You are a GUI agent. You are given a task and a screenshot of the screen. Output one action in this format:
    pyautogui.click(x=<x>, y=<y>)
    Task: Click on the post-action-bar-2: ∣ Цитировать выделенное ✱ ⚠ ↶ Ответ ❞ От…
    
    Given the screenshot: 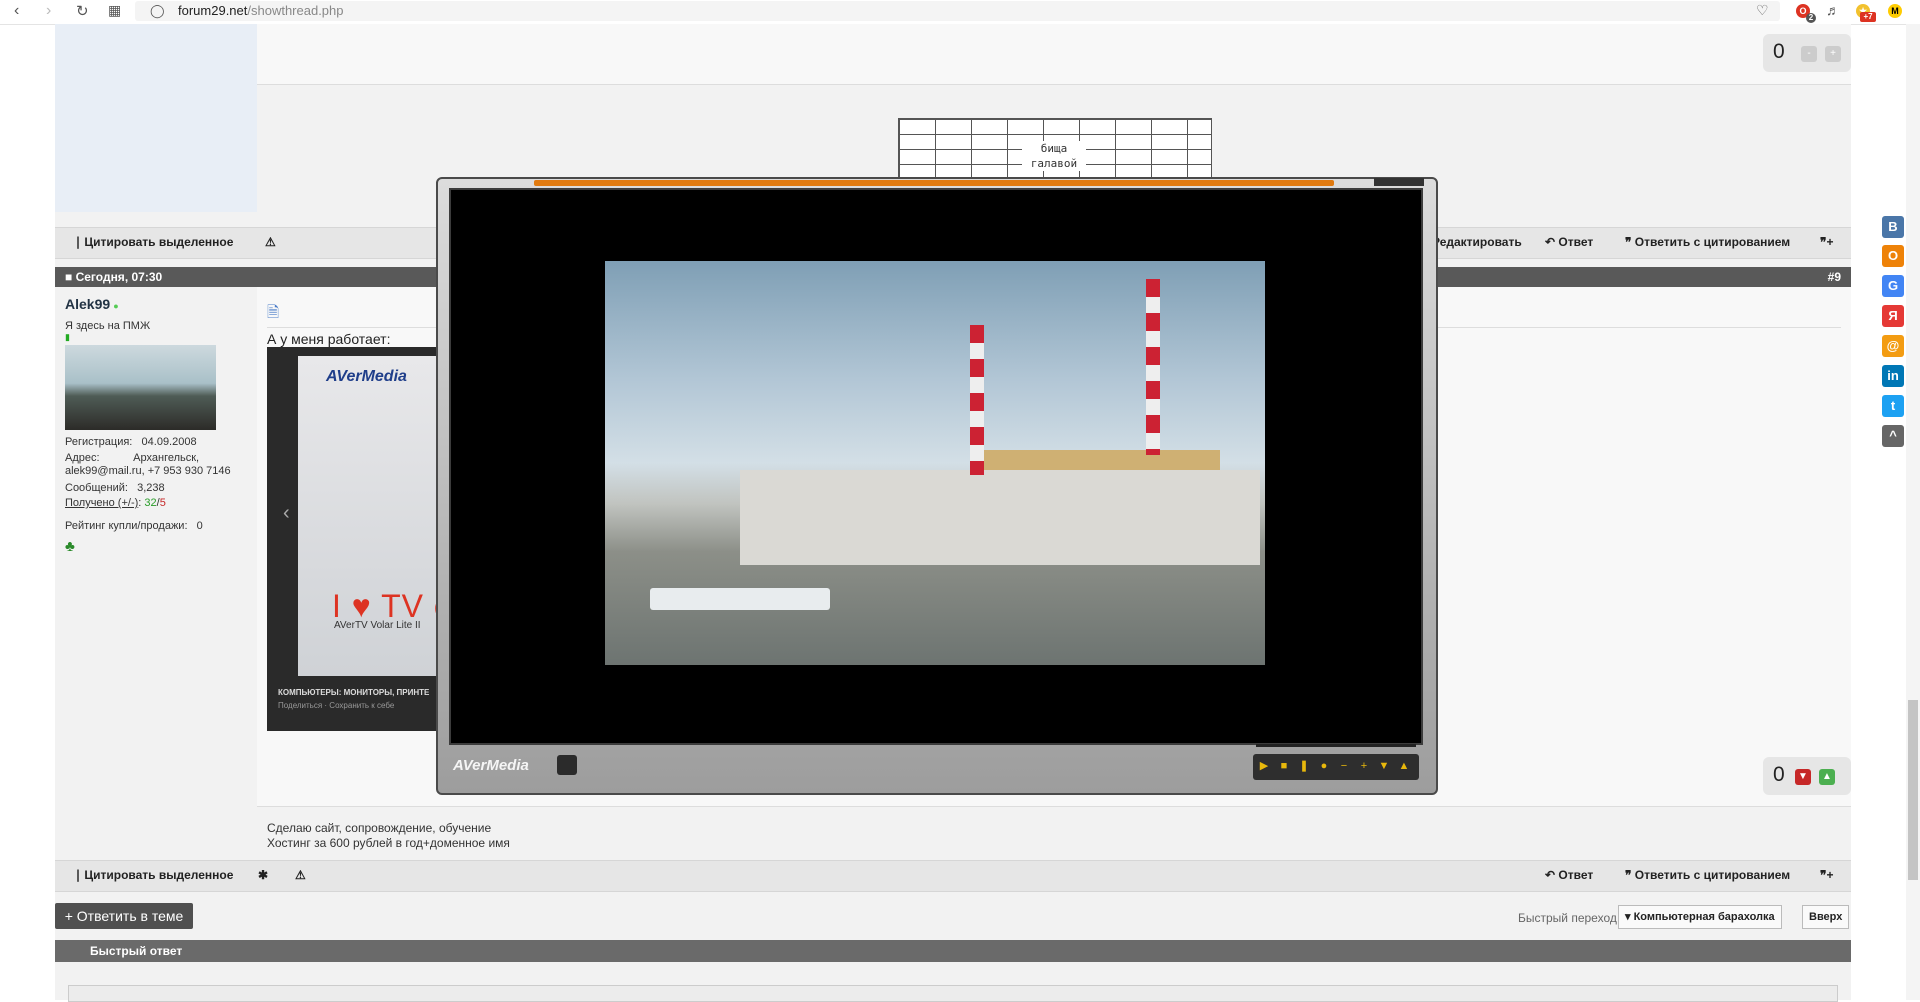 What is the action you would take?
    pyautogui.click(x=953, y=876)
    